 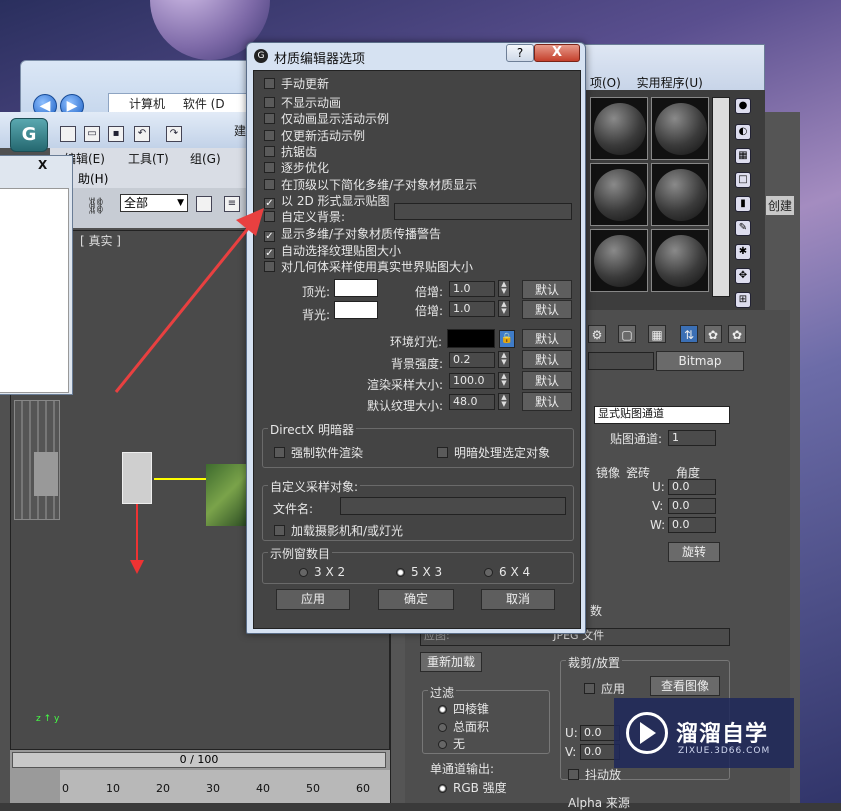 What do you see at coordinates (148, 158) in the screenshot?
I see `menu-tools: 工具(T)` at bounding box center [148, 158].